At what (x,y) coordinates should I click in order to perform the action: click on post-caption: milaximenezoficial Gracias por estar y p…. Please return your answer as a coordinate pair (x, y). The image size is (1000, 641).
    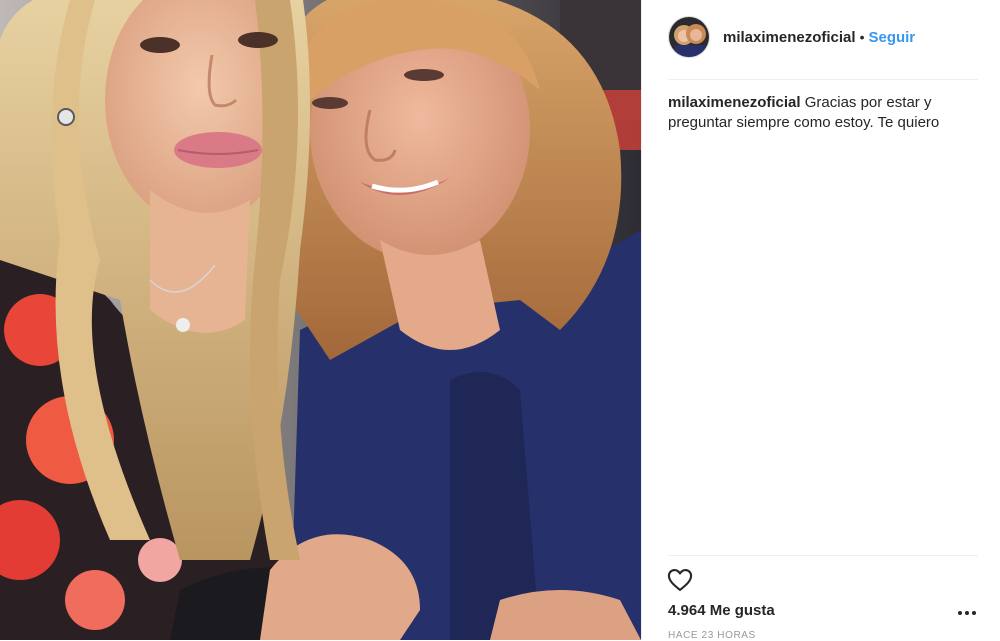
    Looking at the image, I should click on (820, 113).